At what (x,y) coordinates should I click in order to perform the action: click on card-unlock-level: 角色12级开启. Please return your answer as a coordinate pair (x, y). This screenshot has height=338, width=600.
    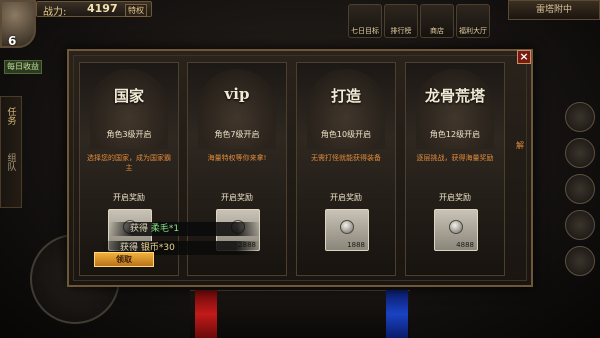
    Looking at the image, I should click on (455, 134).